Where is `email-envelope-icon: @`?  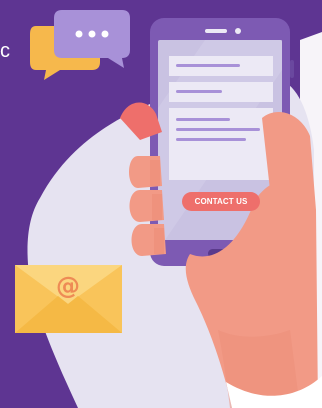 email-envelope-icon: @ is located at coordinates (68, 299).